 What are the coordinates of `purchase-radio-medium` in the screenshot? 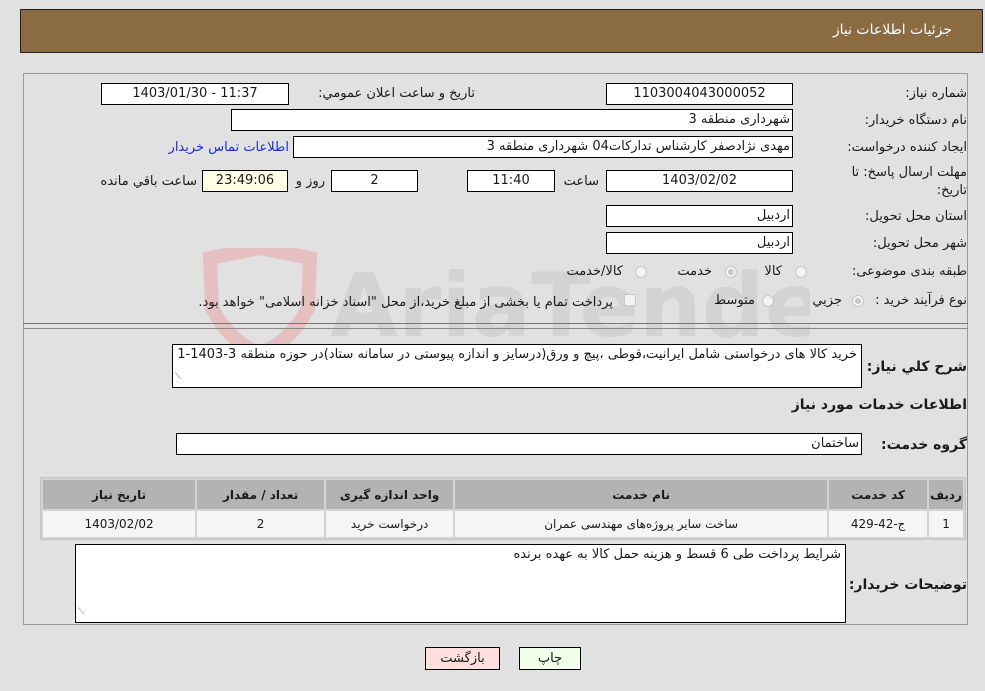 It's located at (768, 301).